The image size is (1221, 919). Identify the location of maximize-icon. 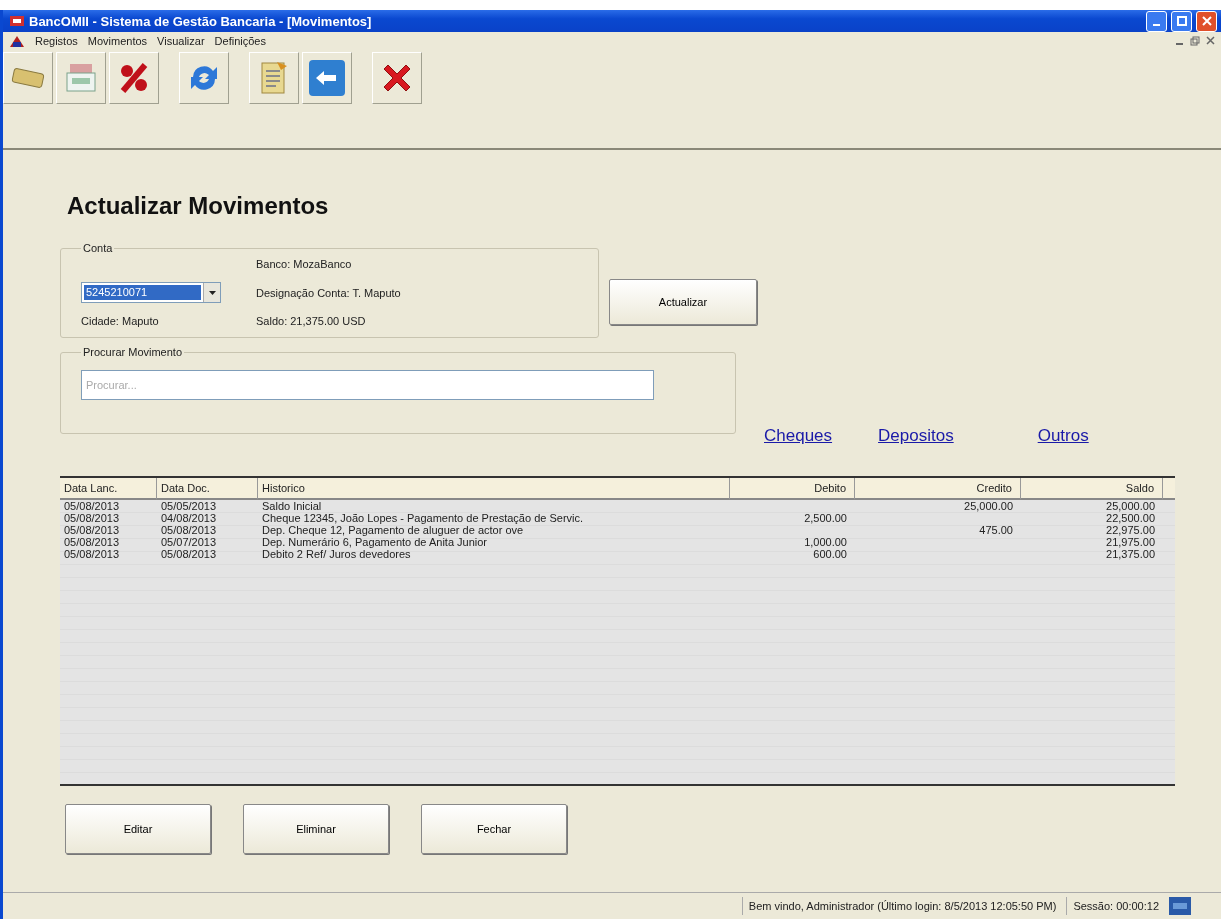
(1181, 21).